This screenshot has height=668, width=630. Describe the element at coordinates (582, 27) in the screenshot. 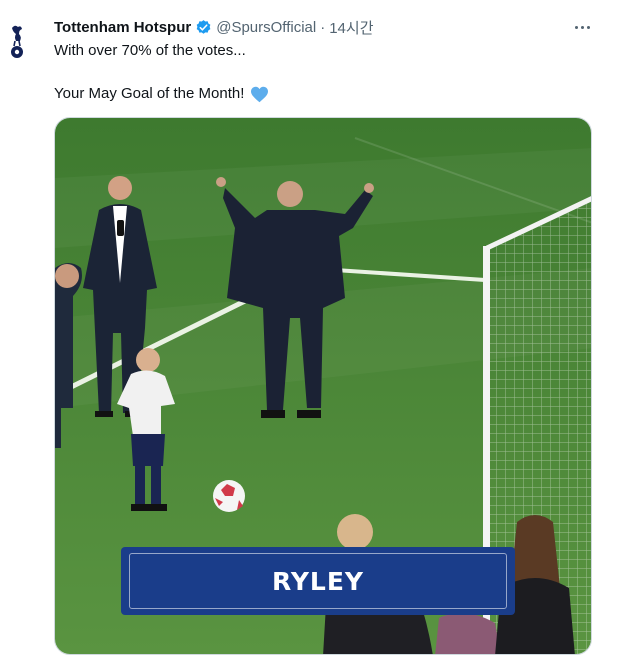

I see `more-options-icon` at that location.